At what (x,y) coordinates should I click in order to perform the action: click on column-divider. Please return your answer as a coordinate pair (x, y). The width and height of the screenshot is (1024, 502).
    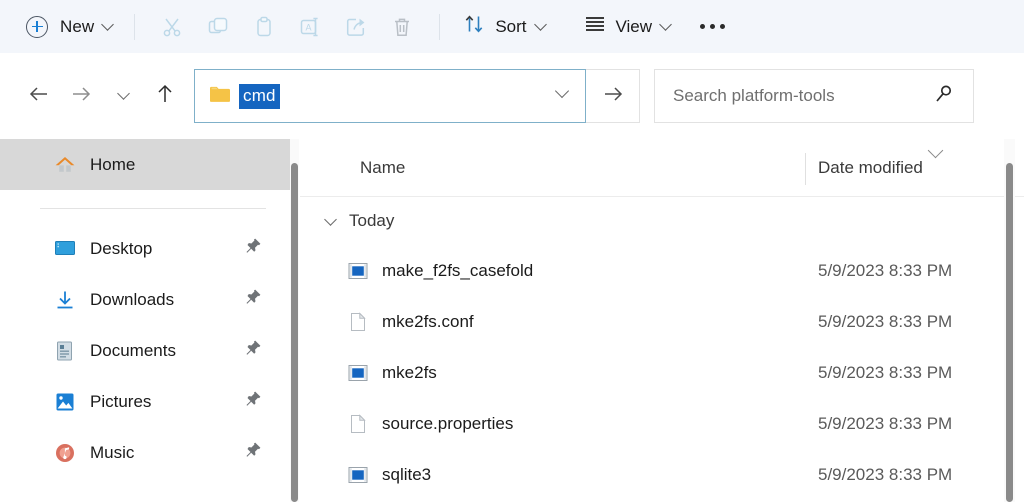
    Looking at the image, I should click on (805, 169).